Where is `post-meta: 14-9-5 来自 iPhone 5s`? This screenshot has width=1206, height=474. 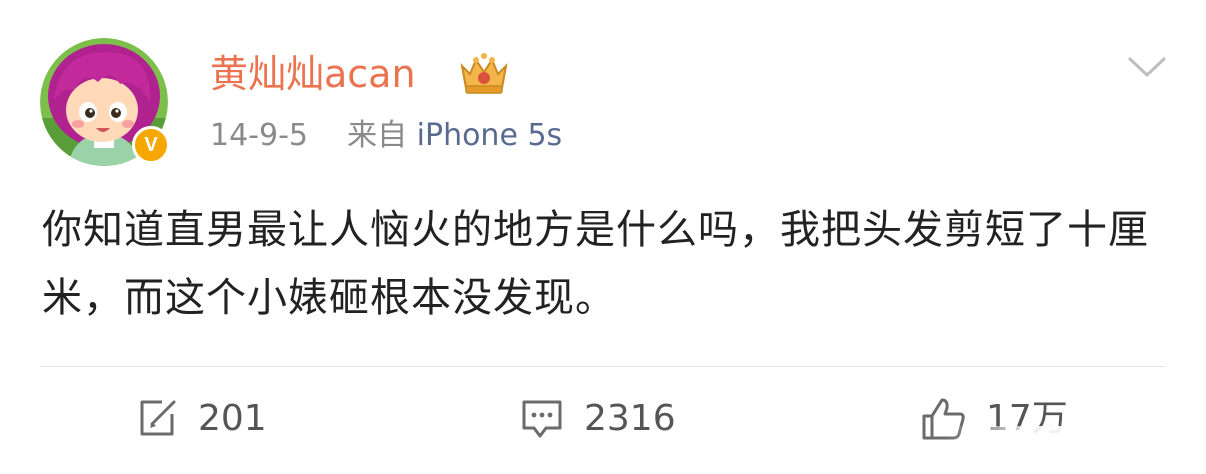
post-meta: 14-9-5 来自 iPhone 5s is located at coordinates (386, 136).